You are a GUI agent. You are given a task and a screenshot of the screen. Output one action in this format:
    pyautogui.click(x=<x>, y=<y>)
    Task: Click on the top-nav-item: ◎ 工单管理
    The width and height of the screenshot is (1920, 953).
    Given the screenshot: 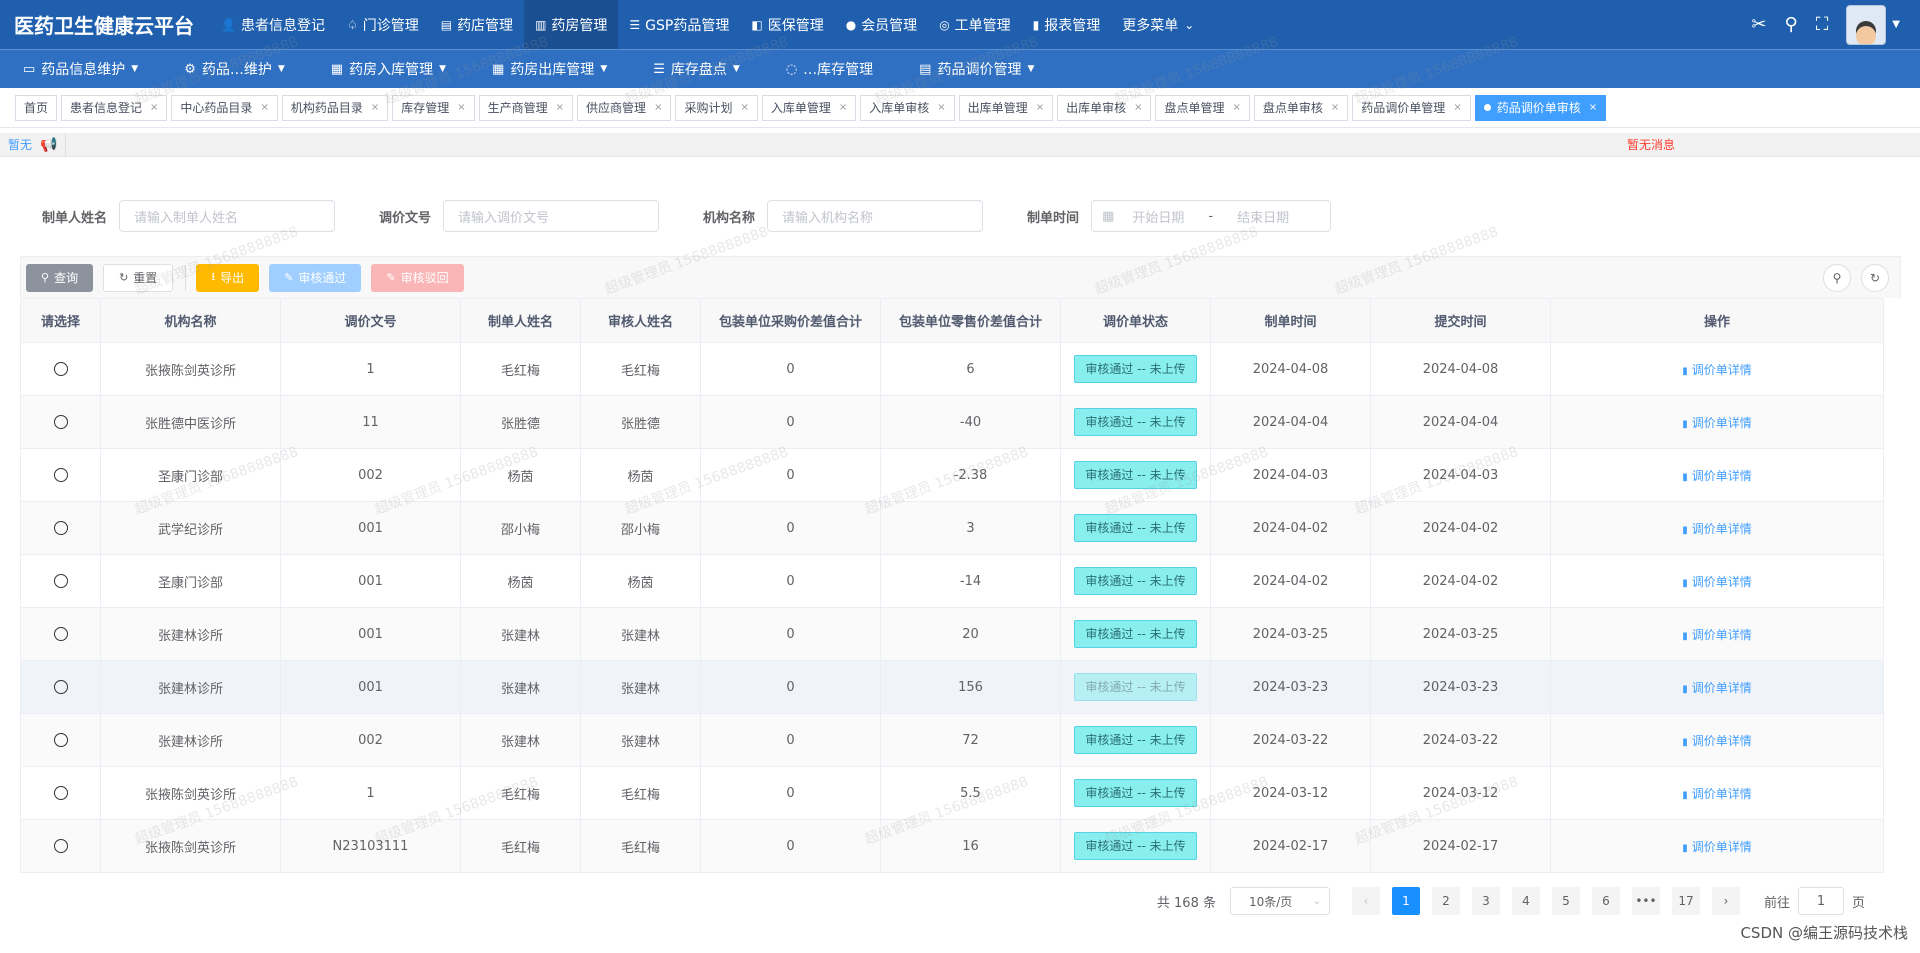 What is the action you would take?
    pyautogui.click(x=974, y=24)
    